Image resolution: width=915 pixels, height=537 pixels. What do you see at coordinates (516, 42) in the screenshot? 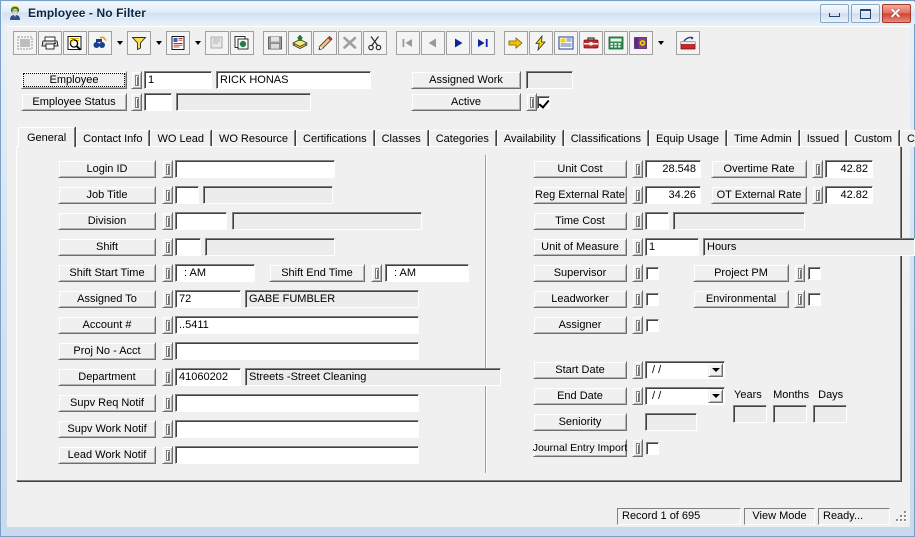
I see `goto-icon` at bounding box center [516, 42].